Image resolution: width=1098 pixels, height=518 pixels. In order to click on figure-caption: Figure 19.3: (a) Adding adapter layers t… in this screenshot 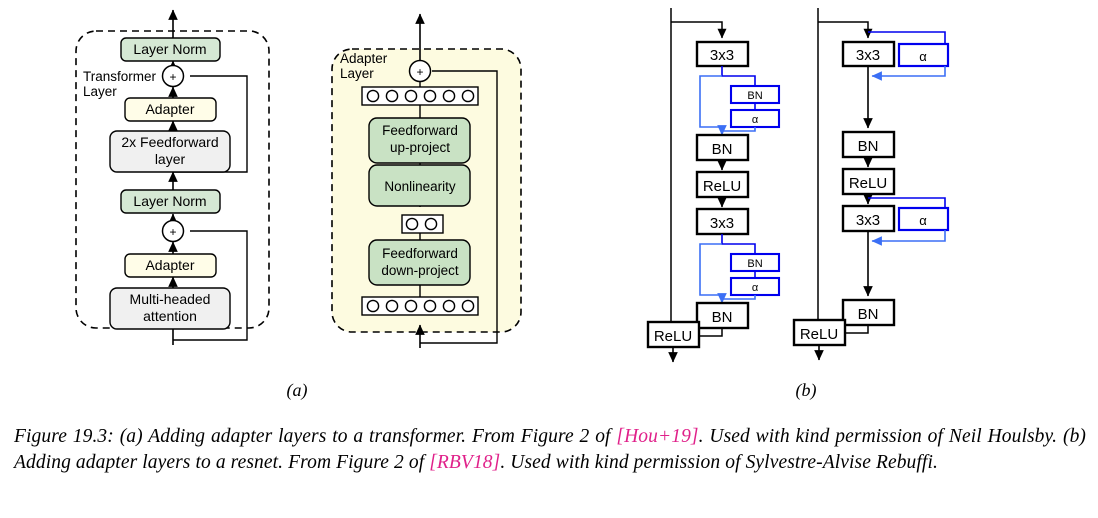, I will do `click(550, 450)`.